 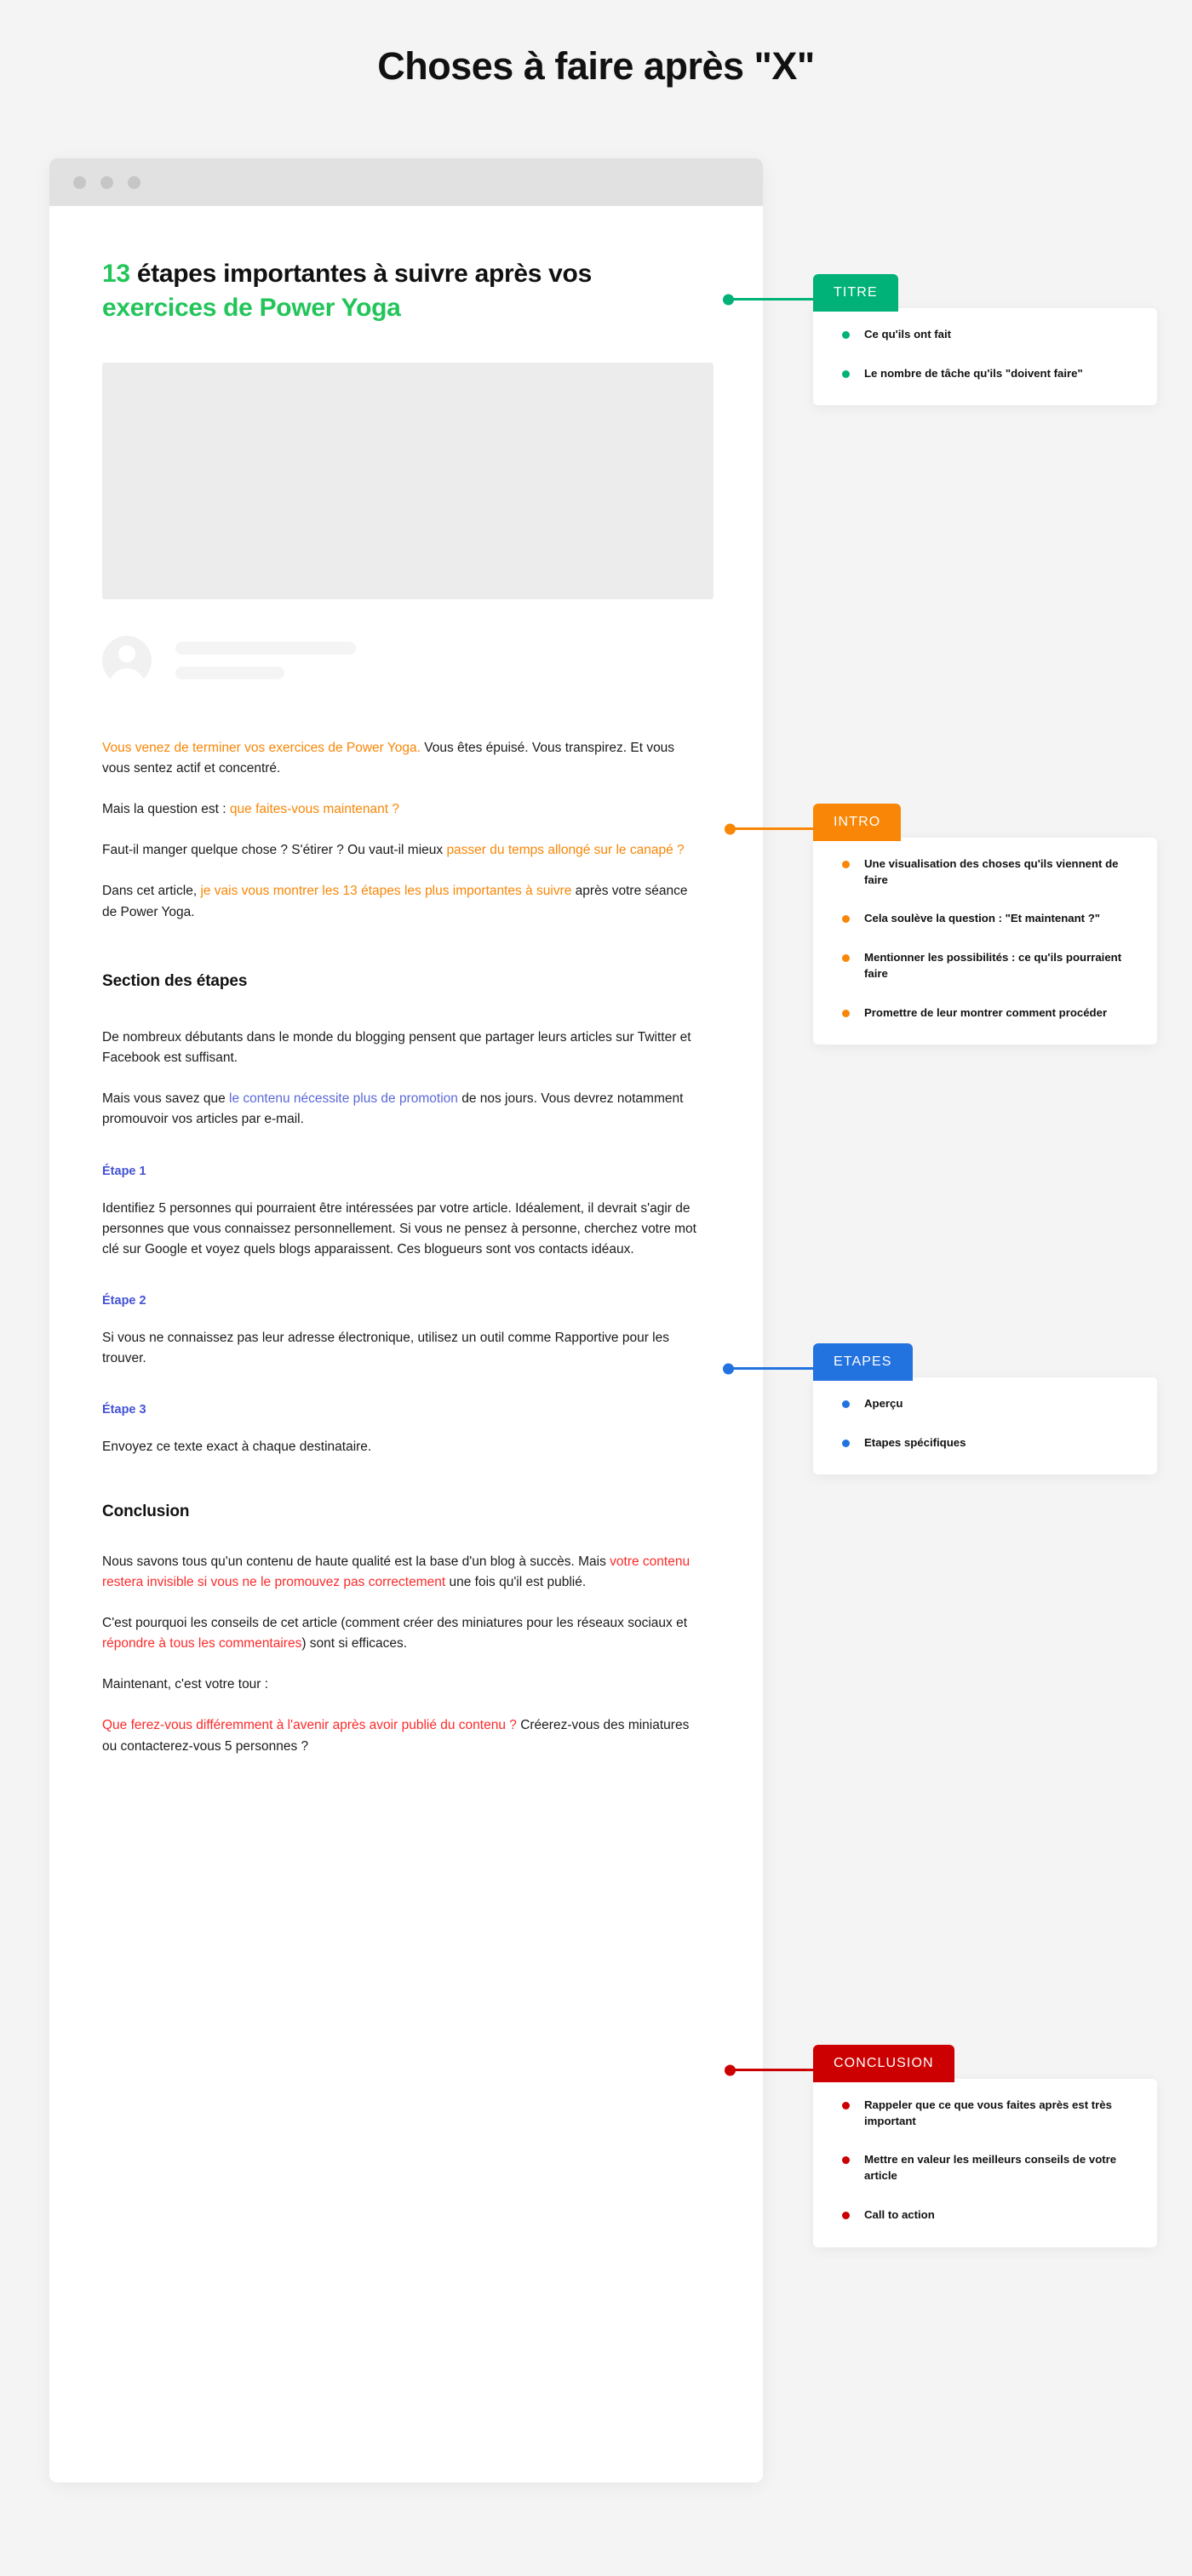 I want to click on headline-keyword: exercices de Power Yoga, so click(x=251, y=307).